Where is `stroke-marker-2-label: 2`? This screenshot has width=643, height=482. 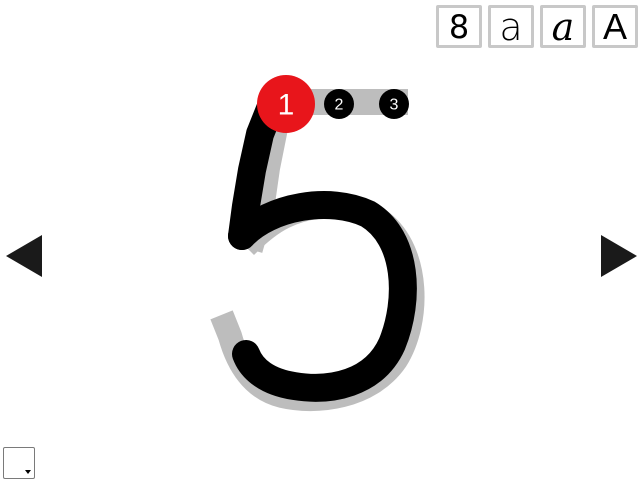
stroke-marker-2-label: 2 is located at coordinates (339, 105).